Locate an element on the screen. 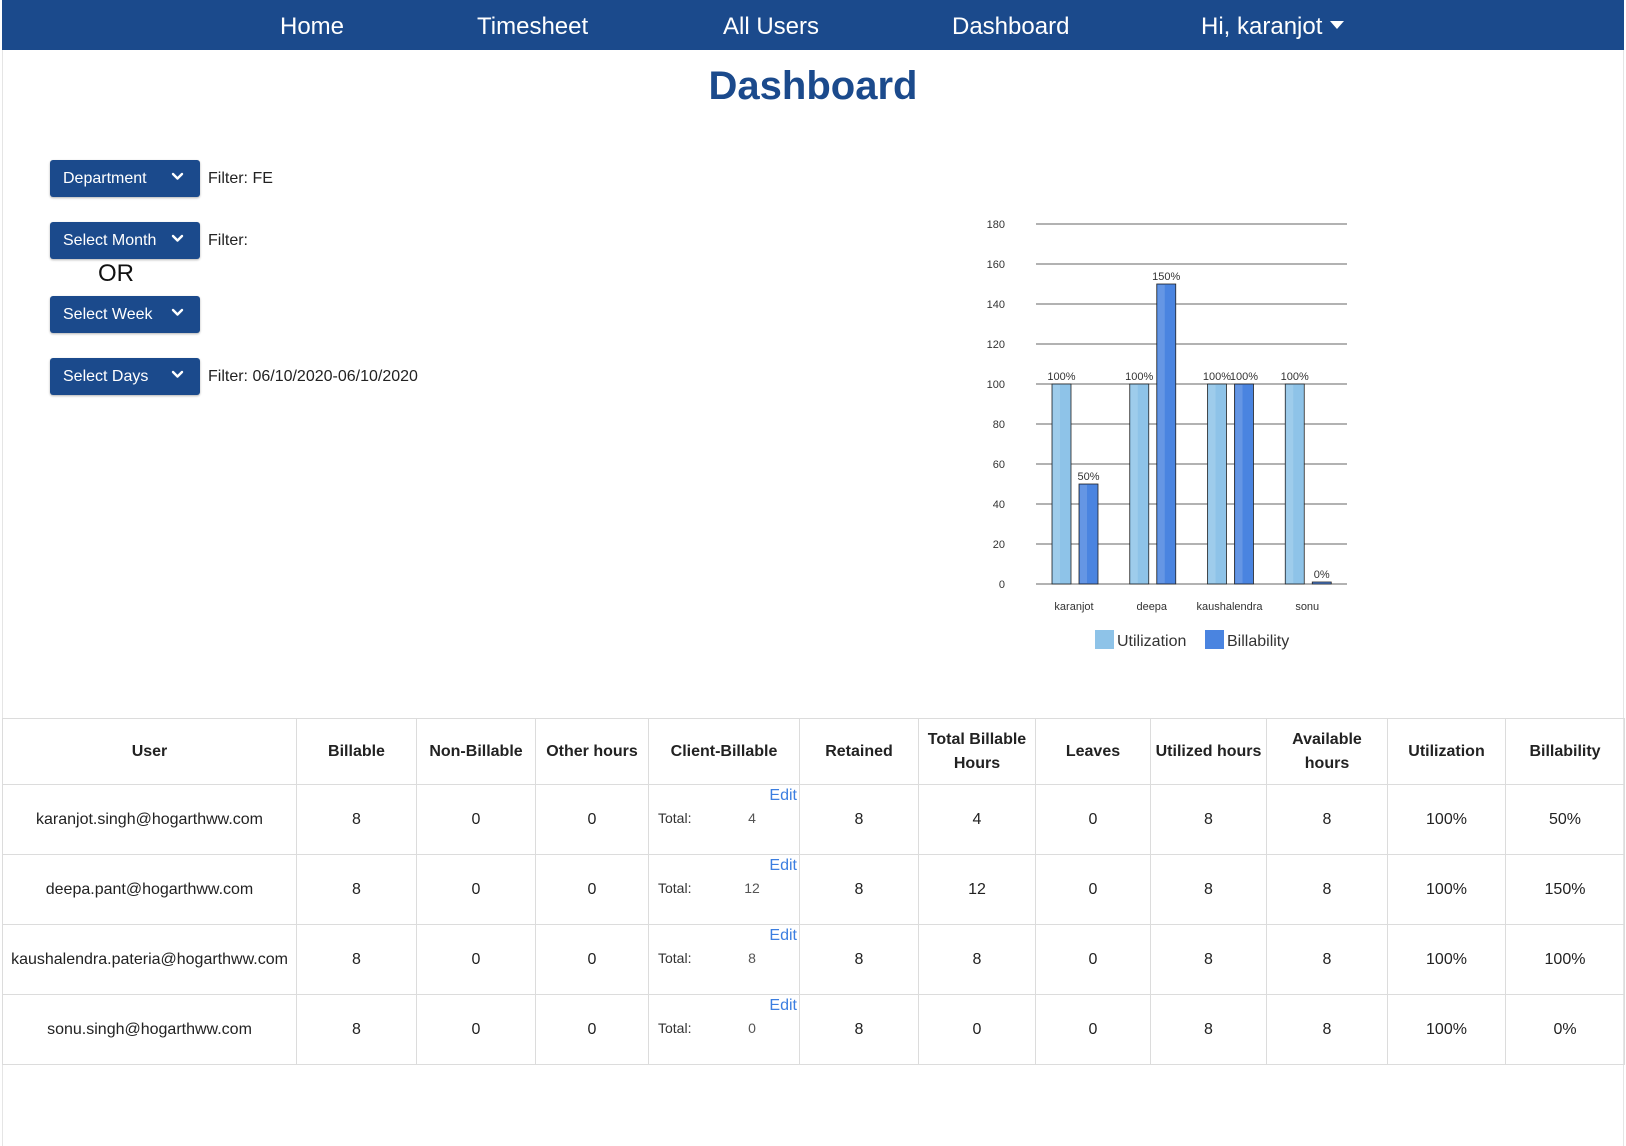 This screenshot has height=1146, width=1626. client-total-value: 12 is located at coordinates (752, 888).